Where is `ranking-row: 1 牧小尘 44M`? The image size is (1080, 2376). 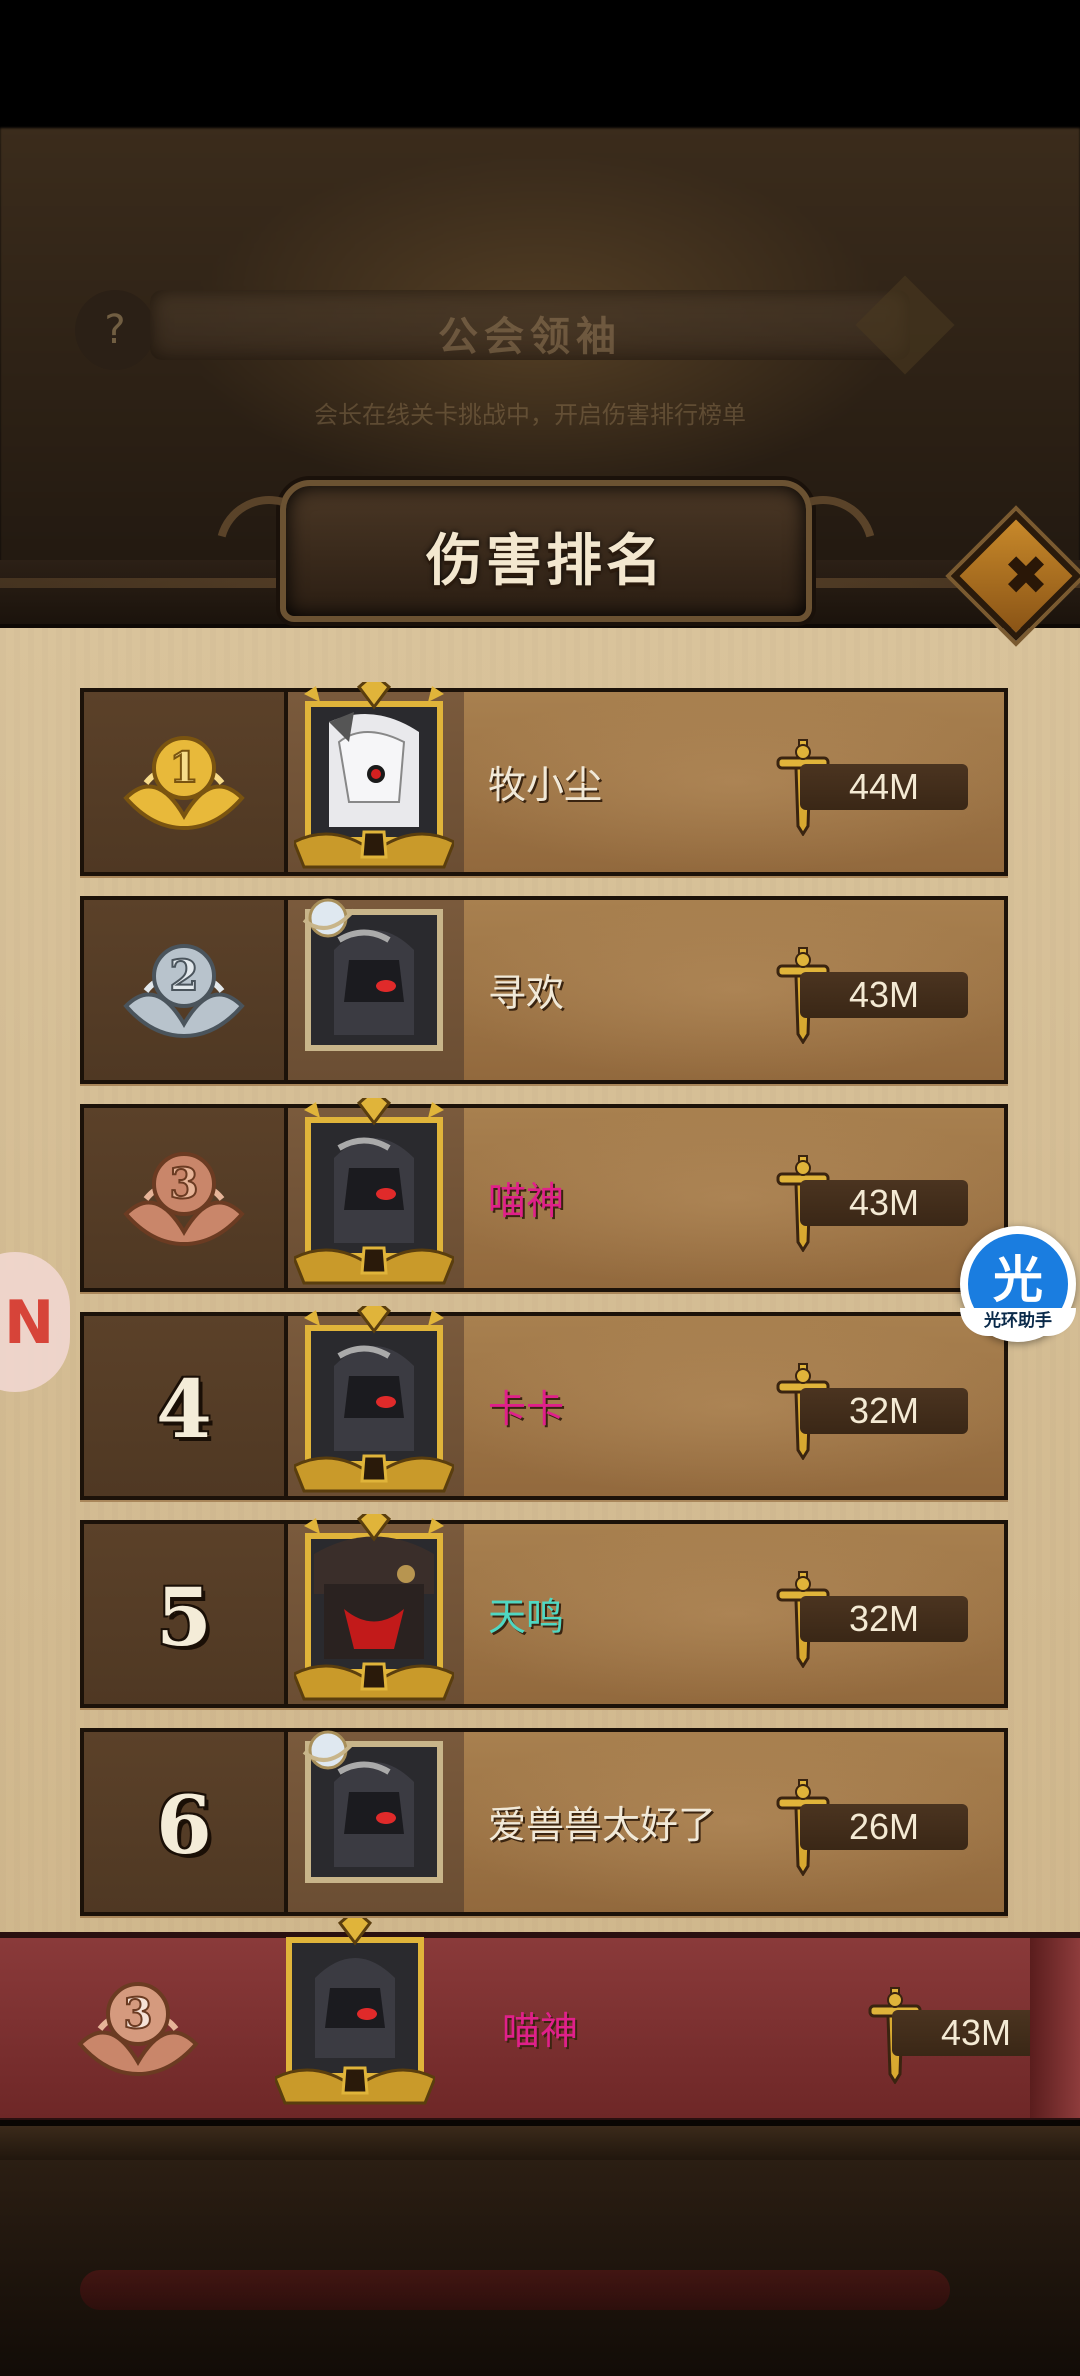
ranking-row: 1 牧小尘 44M is located at coordinates (544, 779).